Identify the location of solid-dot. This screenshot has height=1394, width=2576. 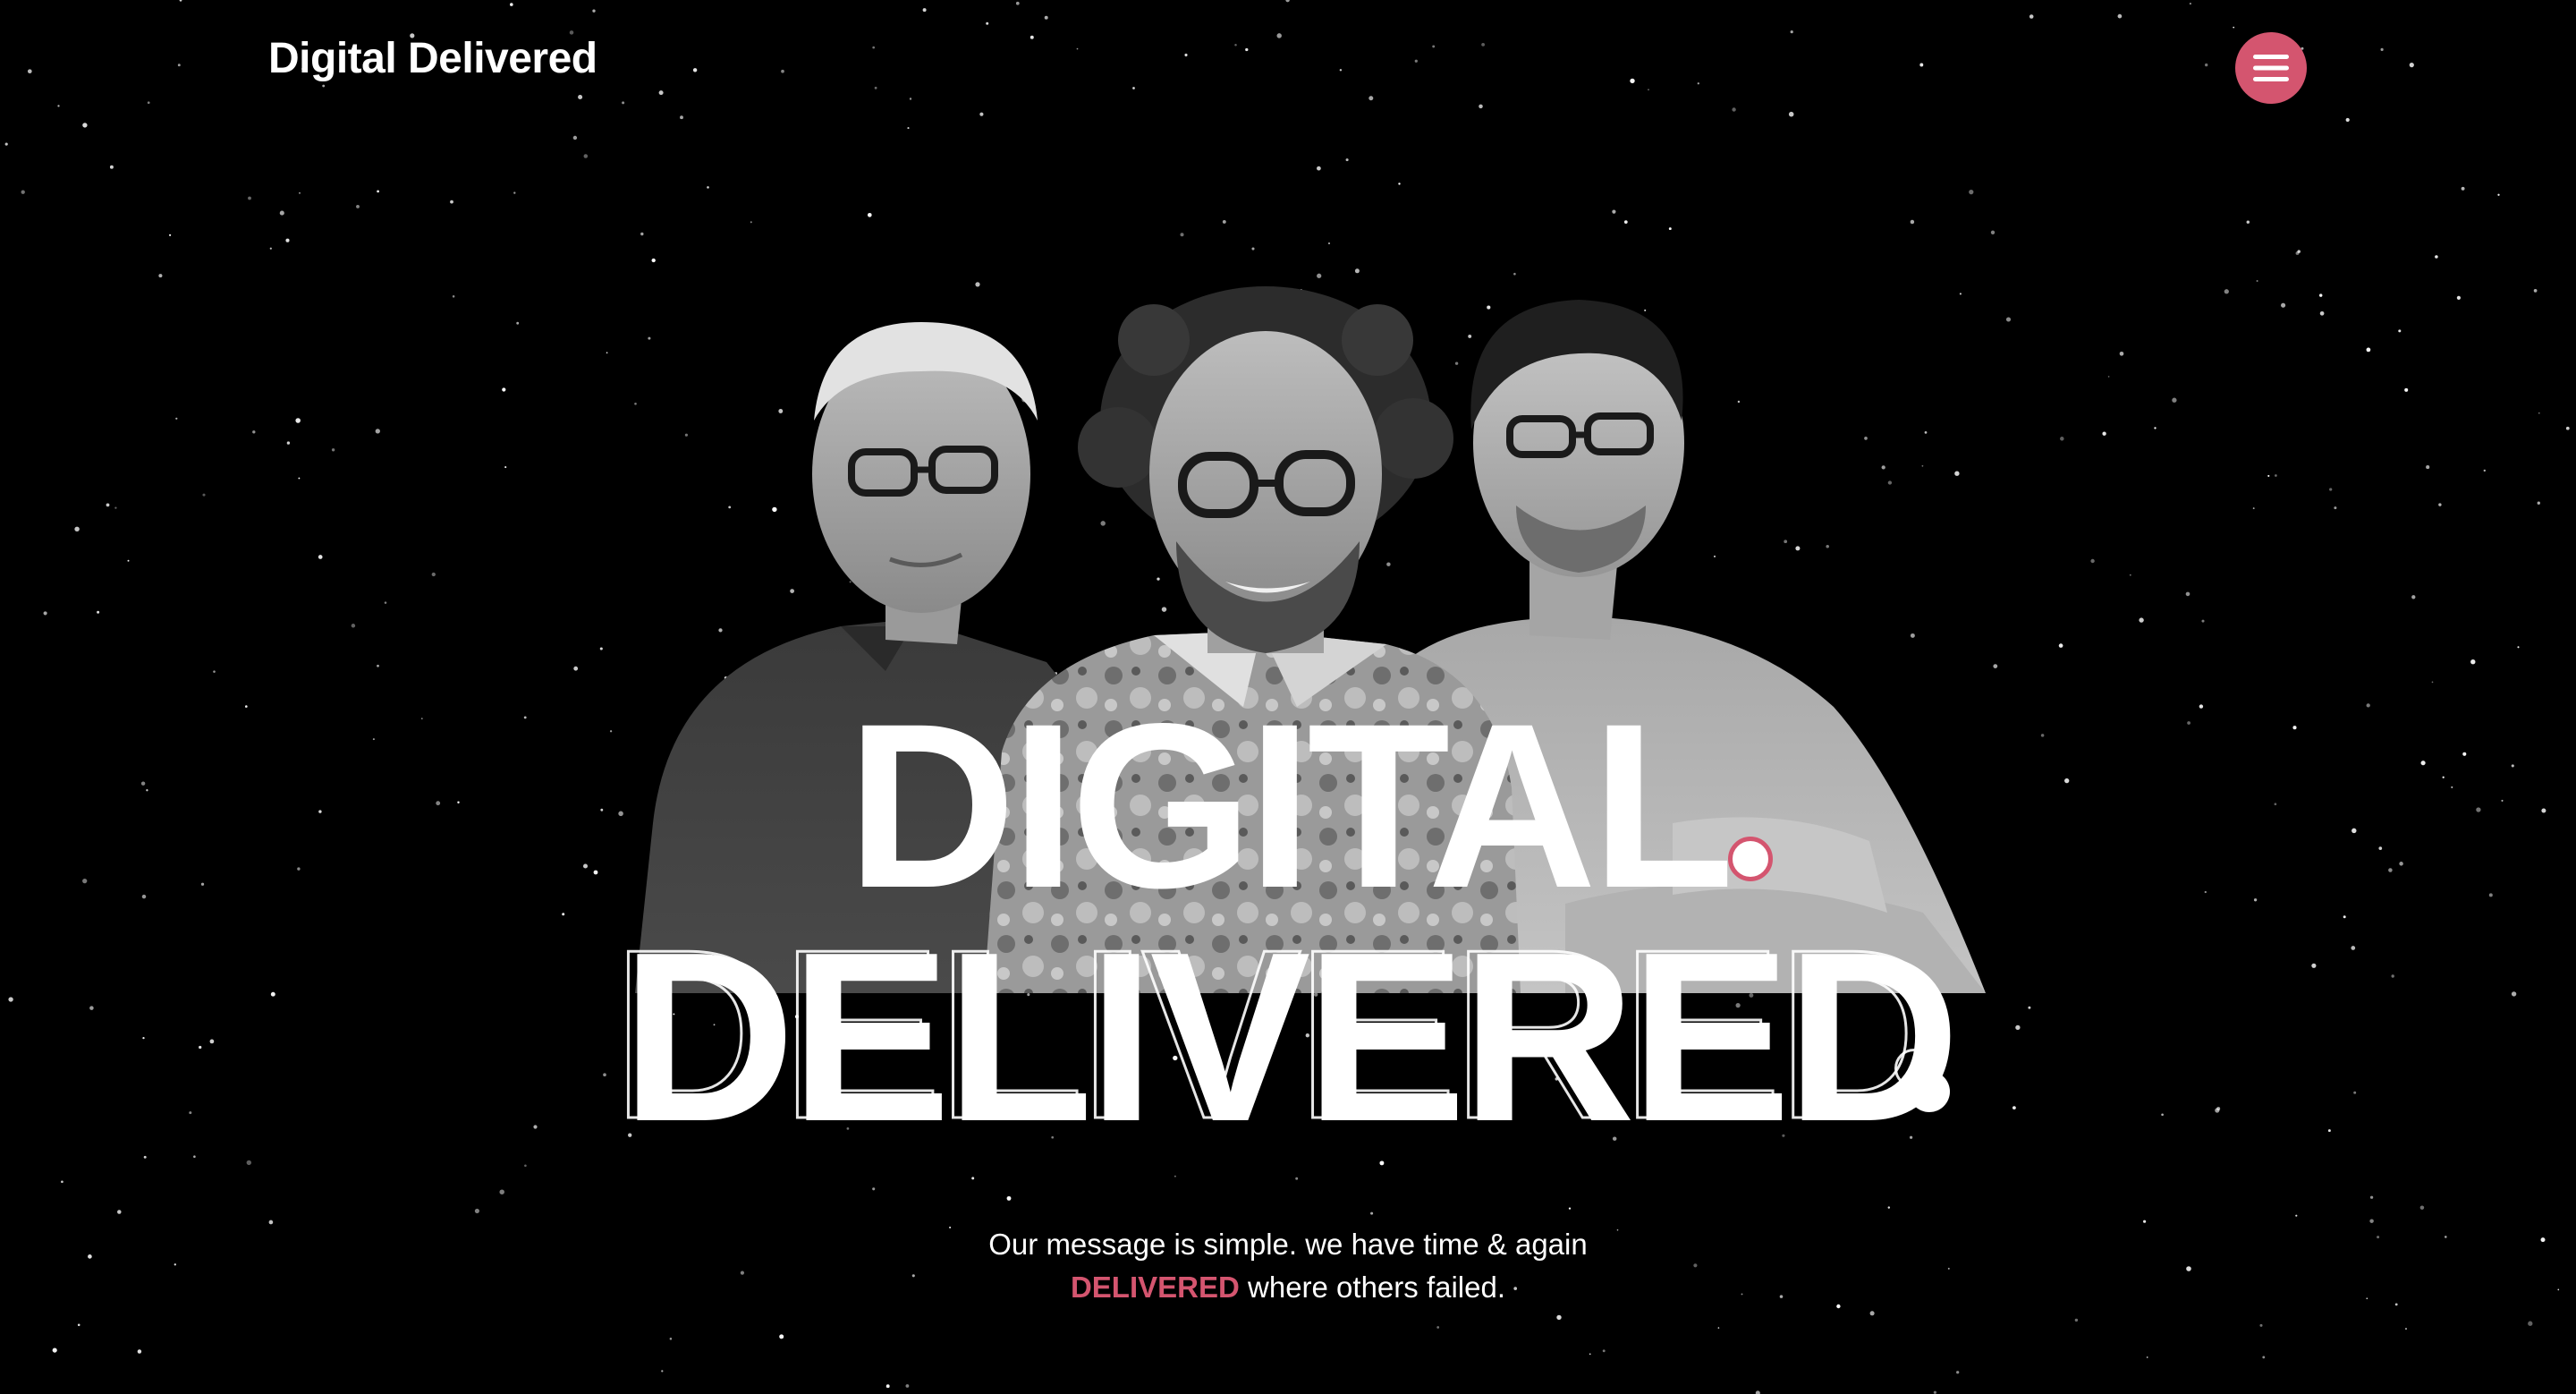
(1929, 1091).